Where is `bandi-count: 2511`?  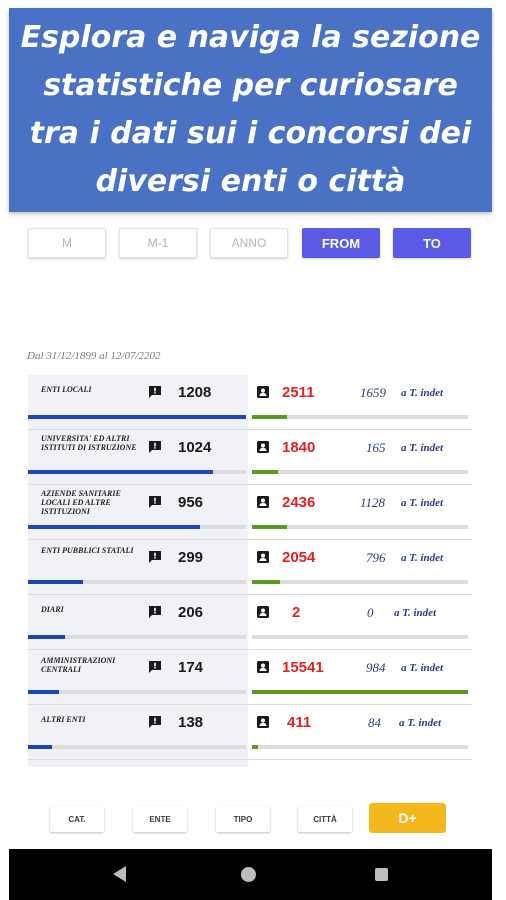
bandi-count: 2511 is located at coordinates (298, 392).